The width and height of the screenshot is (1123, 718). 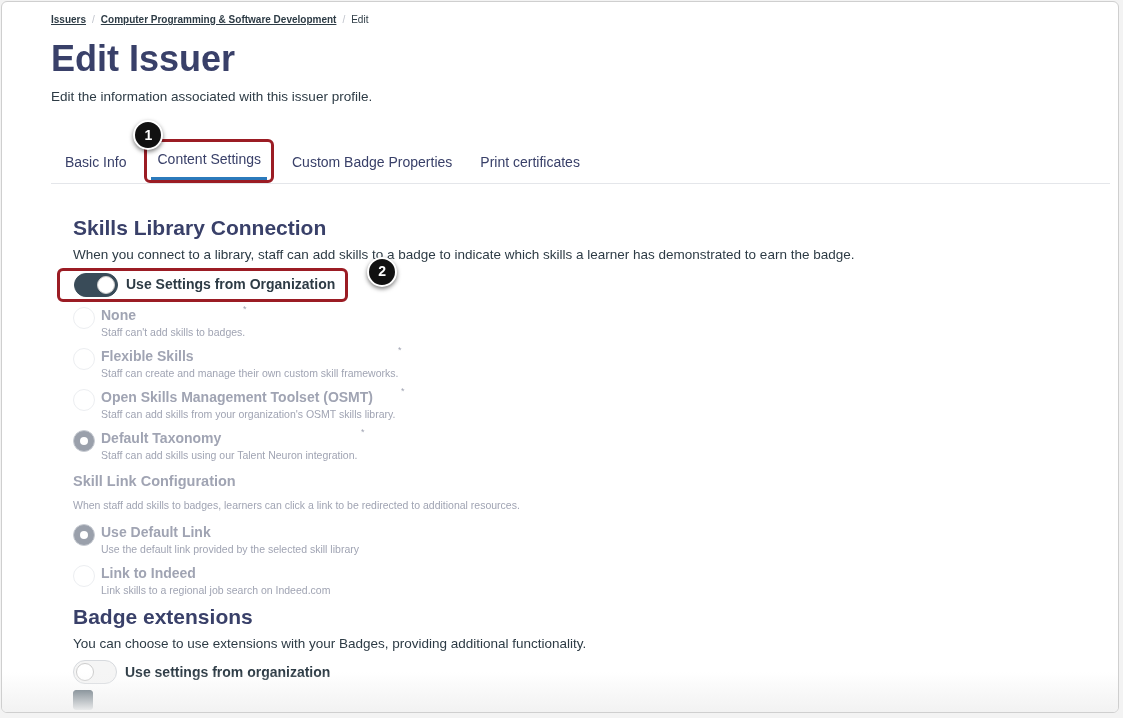 I want to click on option-hint: Link skills to a regional job search on Indeed.com, so click(x=216, y=590).